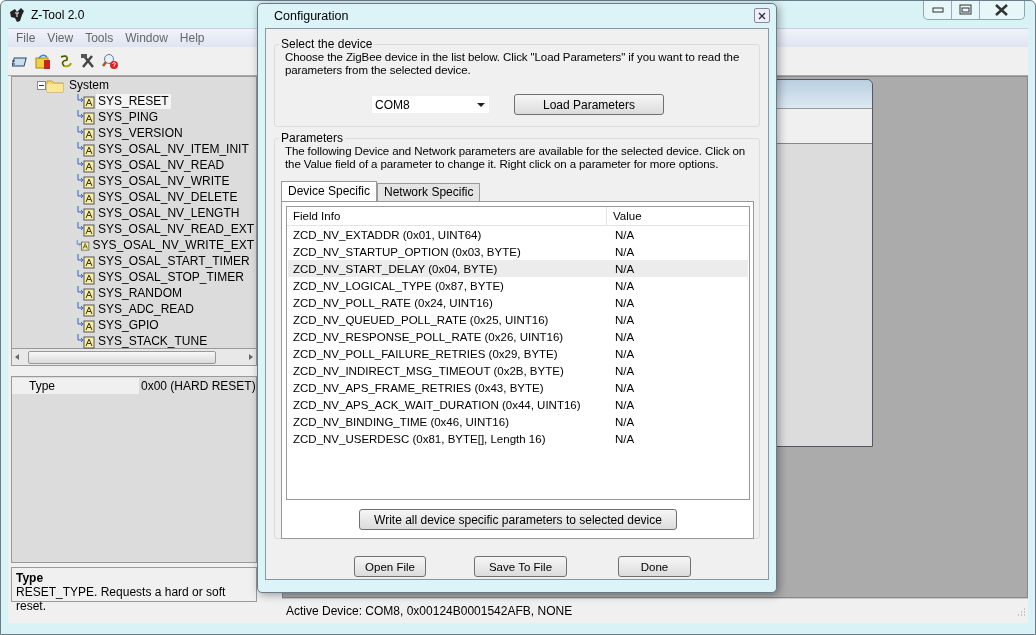 Image resolution: width=1036 pixels, height=635 pixels. Describe the element at coordinates (128, 117) in the screenshot. I see `tree-item: SYS_PING` at that location.